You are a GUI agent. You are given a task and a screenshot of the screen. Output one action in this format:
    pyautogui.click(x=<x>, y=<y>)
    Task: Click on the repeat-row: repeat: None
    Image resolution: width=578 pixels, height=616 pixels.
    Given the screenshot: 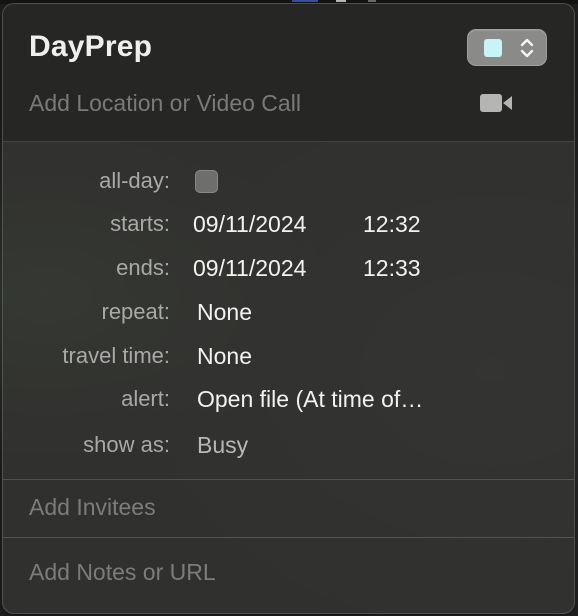 What is the action you would take?
    pyautogui.click(x=288, y=316)
    